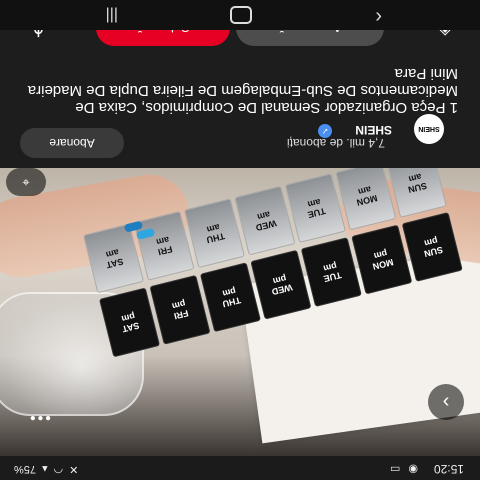  Describe the element at coordinates (230, 297) in the screenshot. I see `compartment-thu-pm: THU pm` at that location.